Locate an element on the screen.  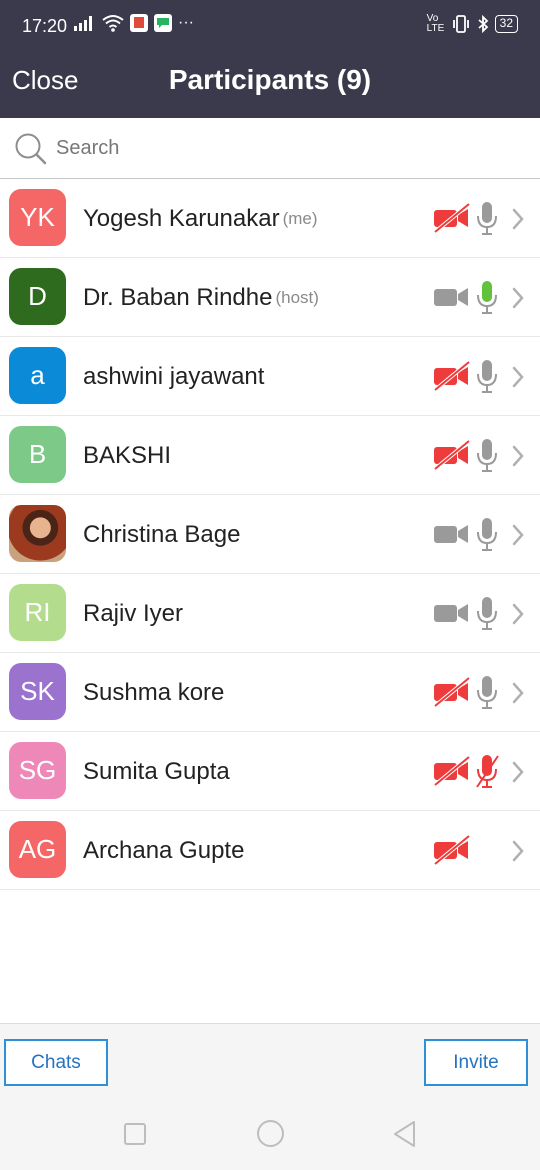
participant-row: a ashwini jayawant is located at coordinates (270, 376).